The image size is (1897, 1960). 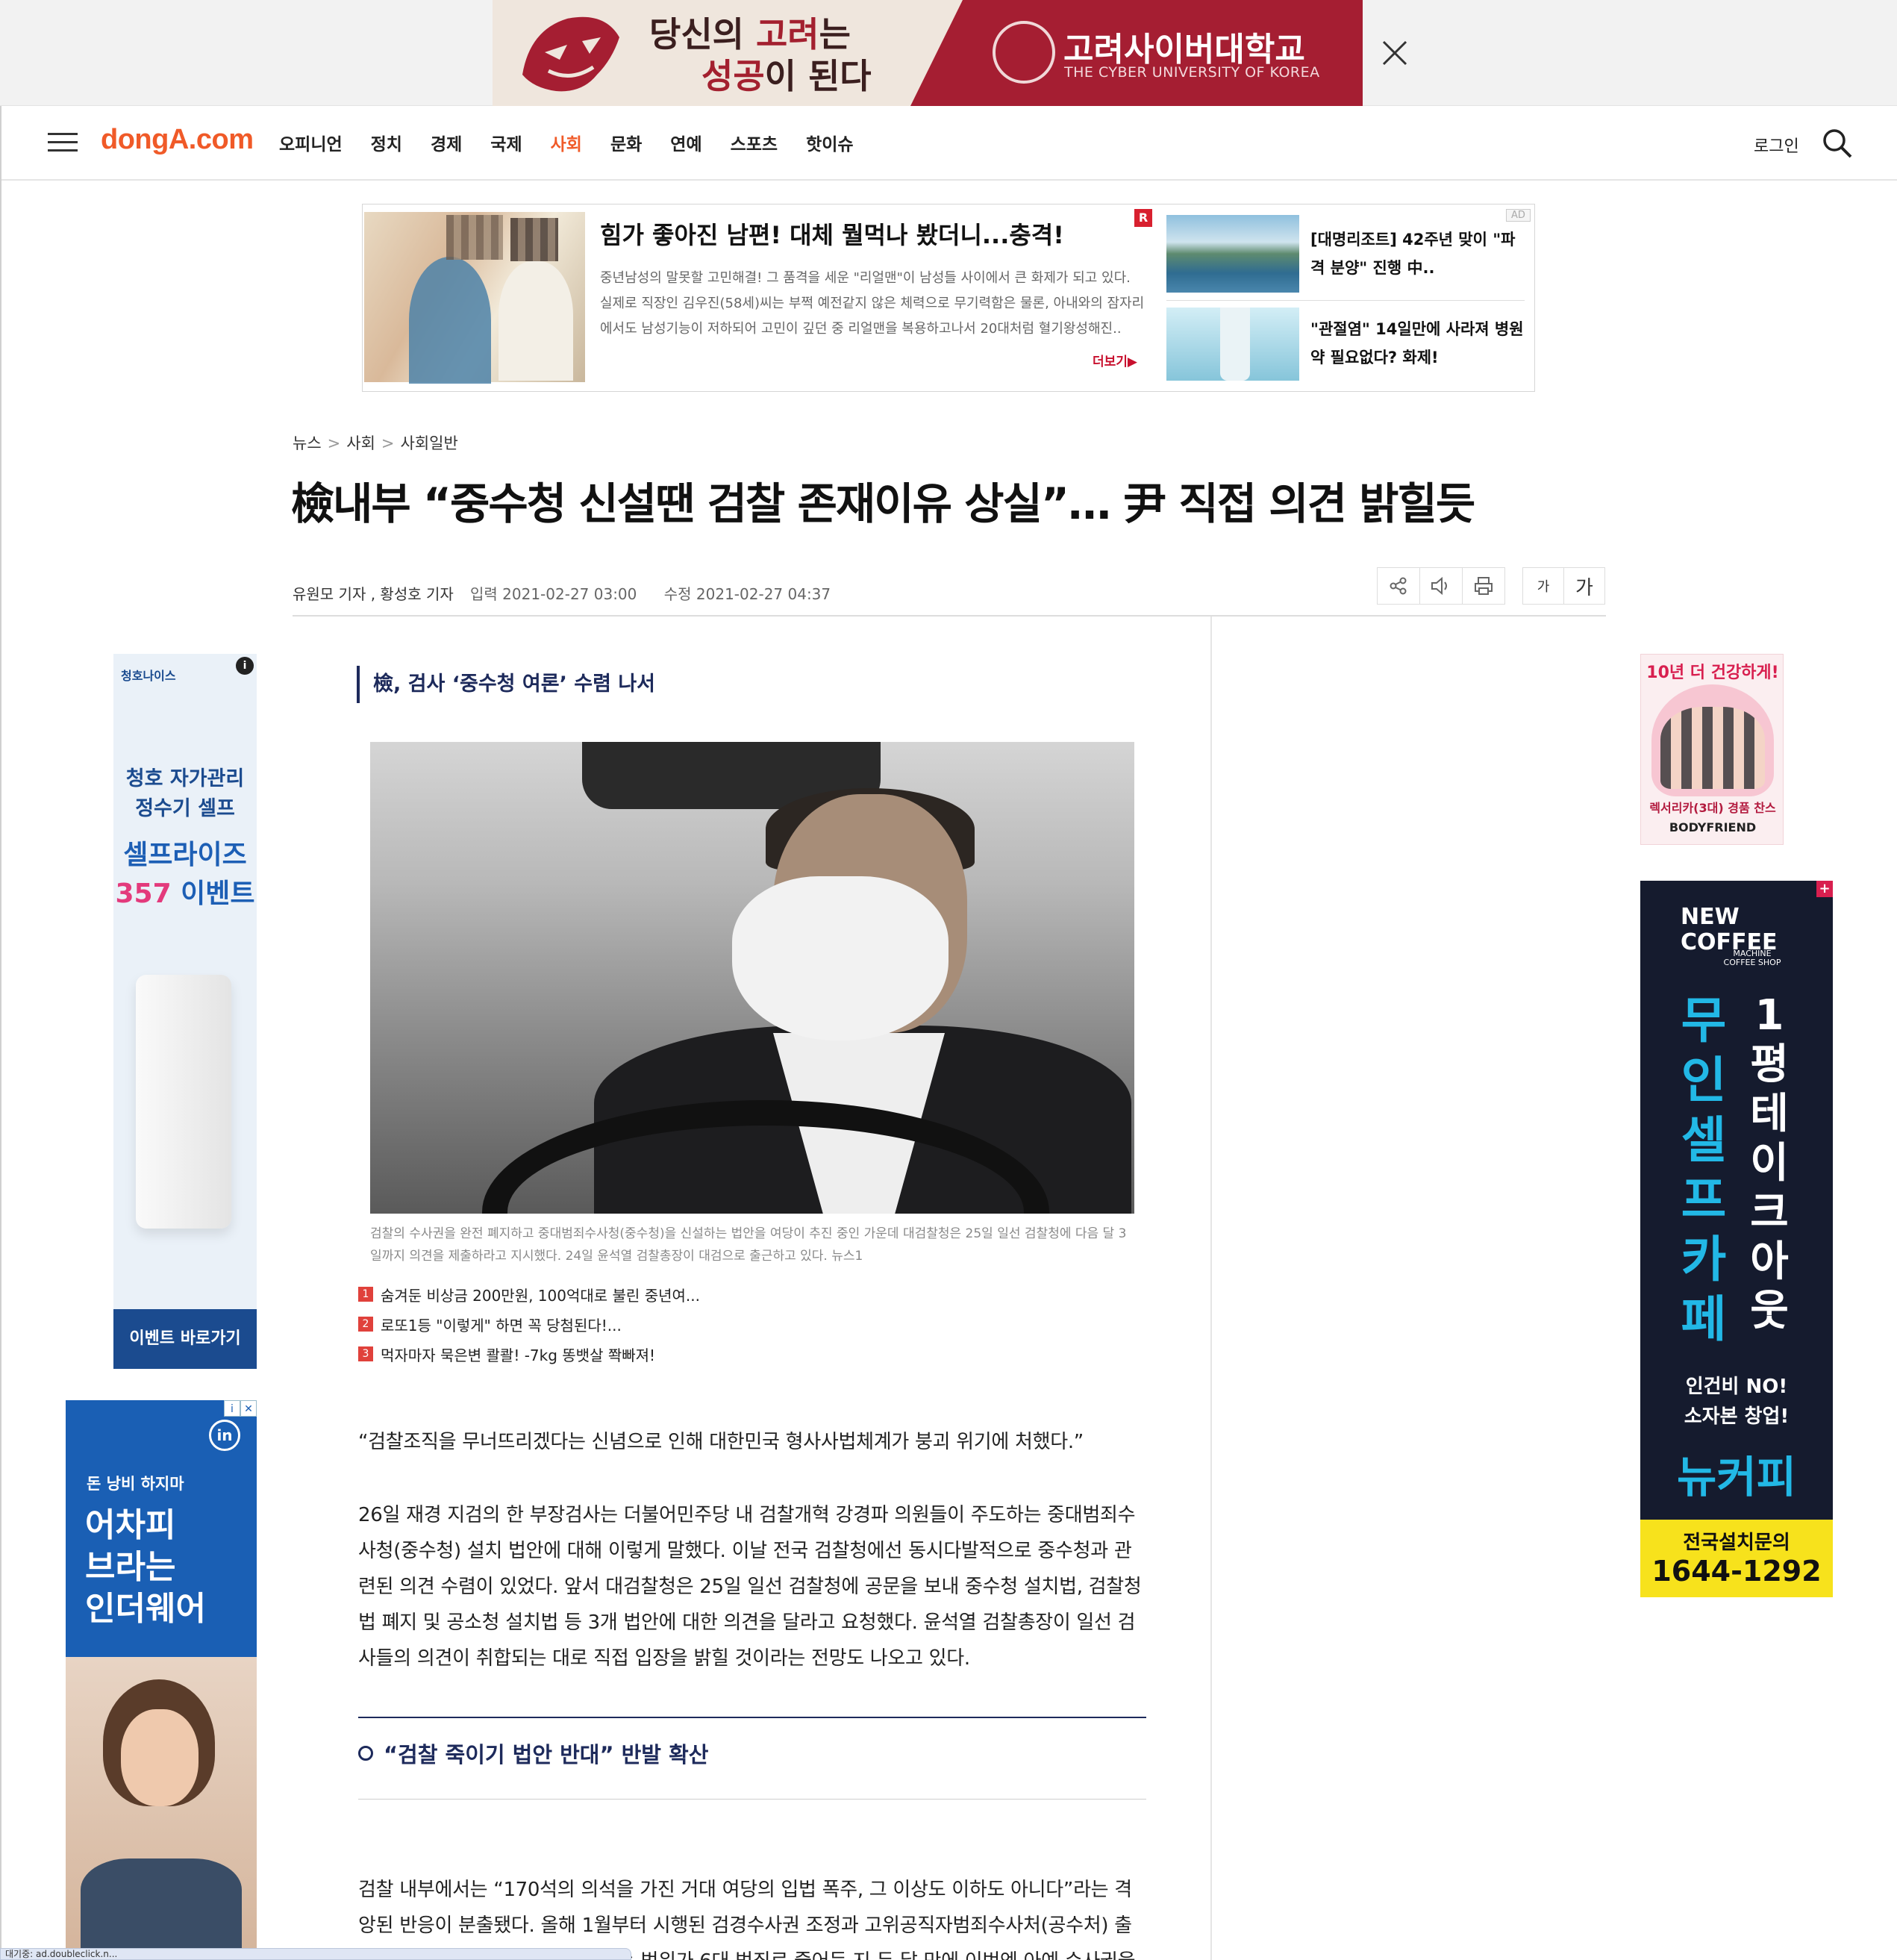 What do you see at coordinates (1704, 1170) in the screenshot?
I see `ad-vertical-text-blue: 무인셀프카페` at bounding box center [1704, 1170].